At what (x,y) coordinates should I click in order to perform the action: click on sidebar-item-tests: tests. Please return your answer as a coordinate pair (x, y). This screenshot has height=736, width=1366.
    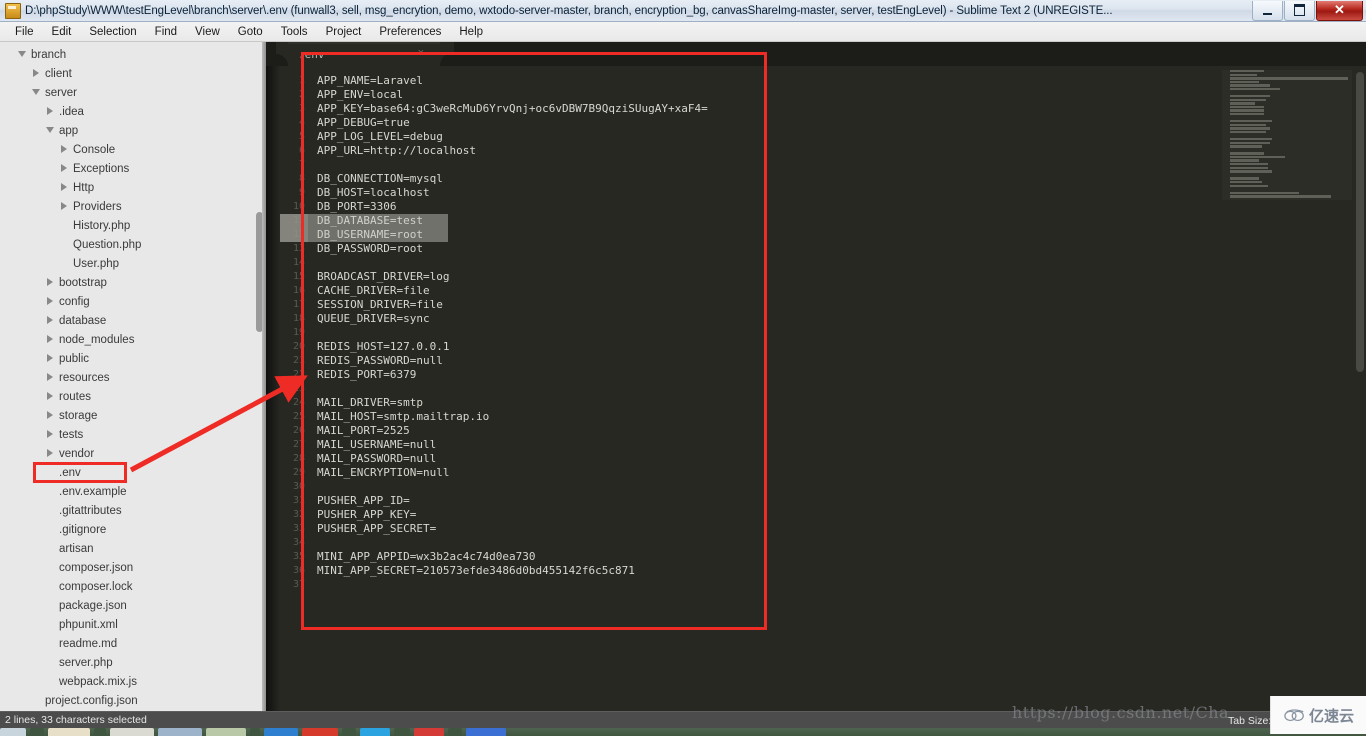
    Looking at the image, I should click on (133, 434).